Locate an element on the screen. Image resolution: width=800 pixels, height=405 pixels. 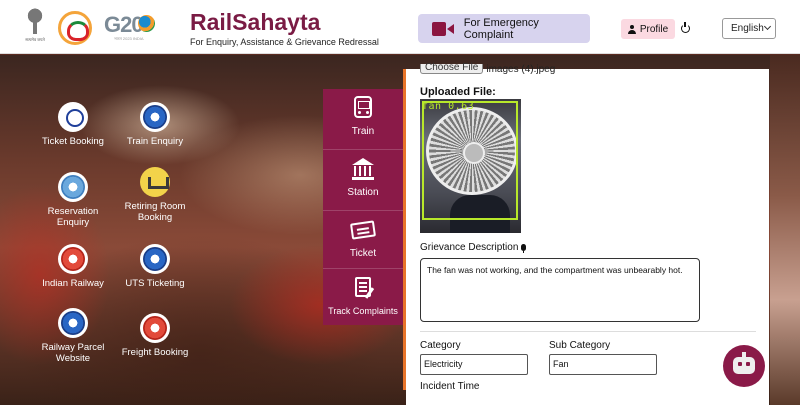
g20-logo: G20 is located at coordinates (124, 24).